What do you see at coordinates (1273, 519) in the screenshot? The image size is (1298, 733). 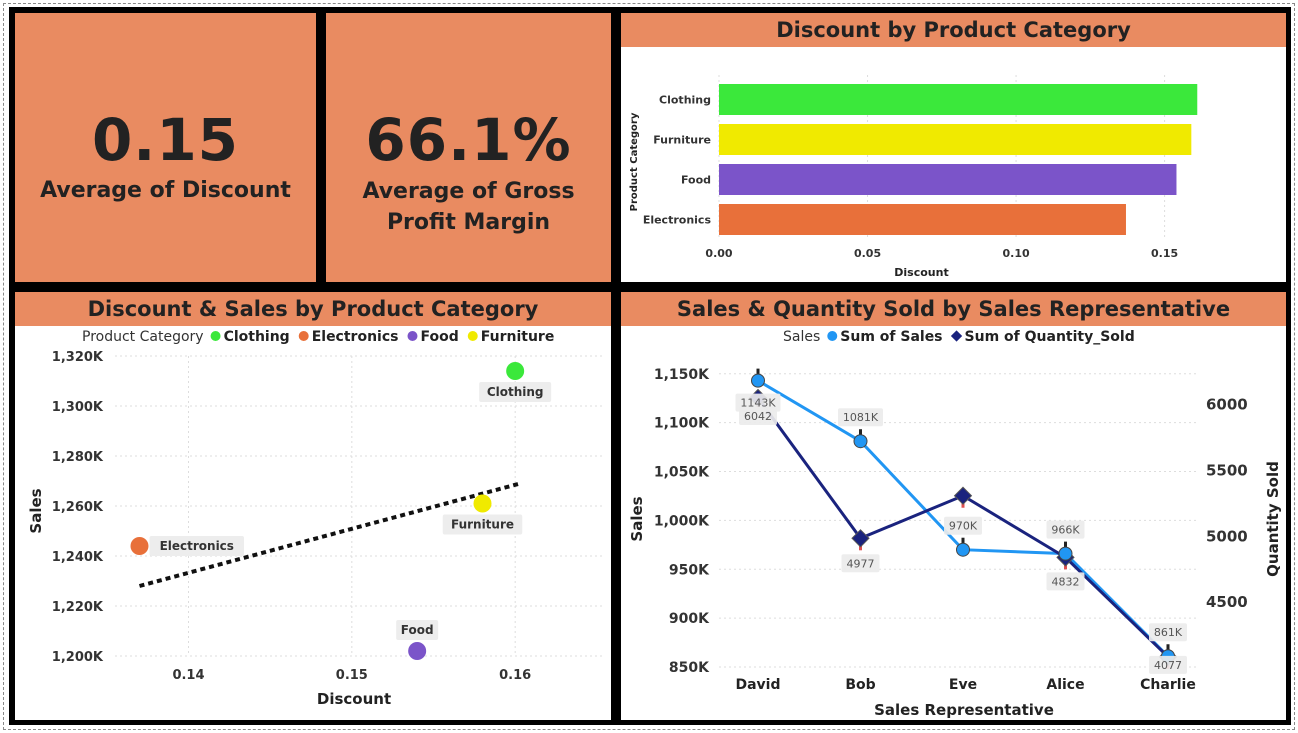 I see `y2-axis-title: Quantity Sold` at bounding box center [1273, 519].